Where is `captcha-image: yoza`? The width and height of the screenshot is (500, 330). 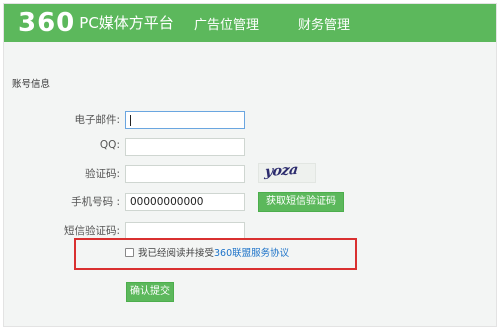 captcha-image: yoza is located at coordinates (287, 172).